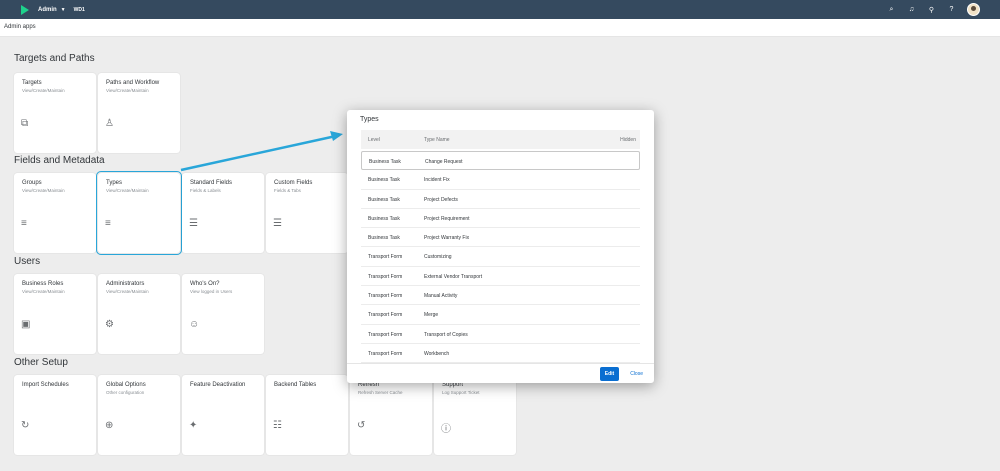 Image resolution: width=1000 pixels, height=471 pixels. I want to click on table-row: Transport Form Manual Activity, so click(500, 296).